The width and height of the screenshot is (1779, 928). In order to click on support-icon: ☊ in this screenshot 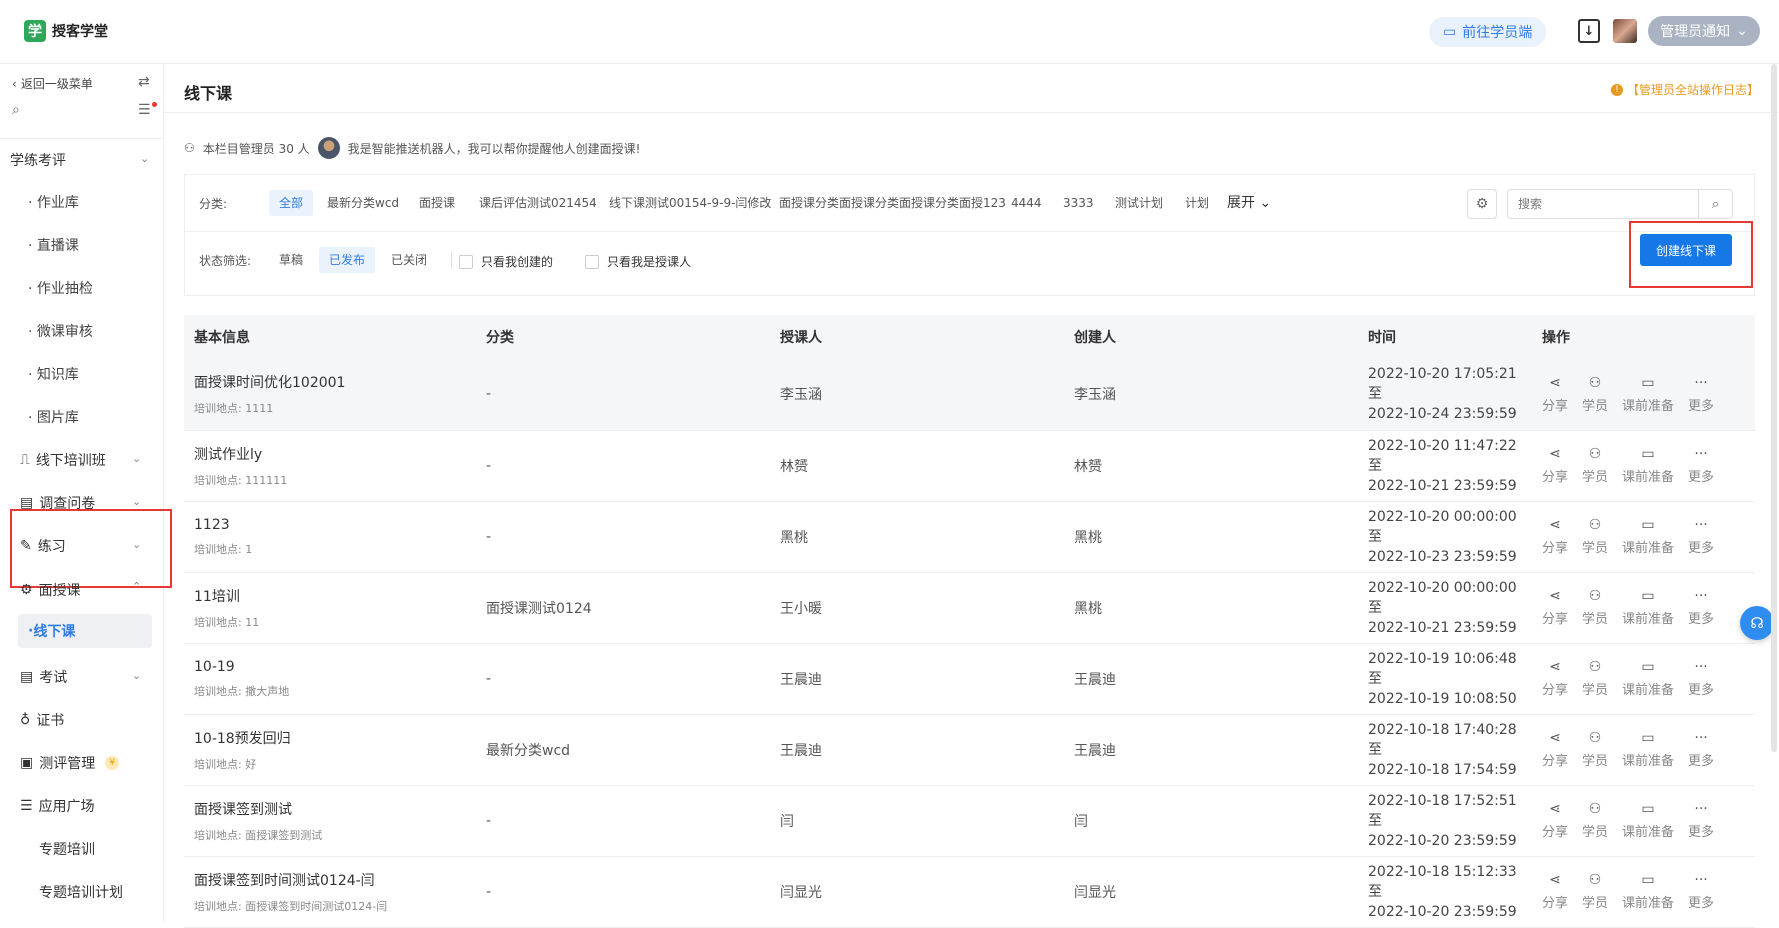, I will do `click(1757, 623)`.